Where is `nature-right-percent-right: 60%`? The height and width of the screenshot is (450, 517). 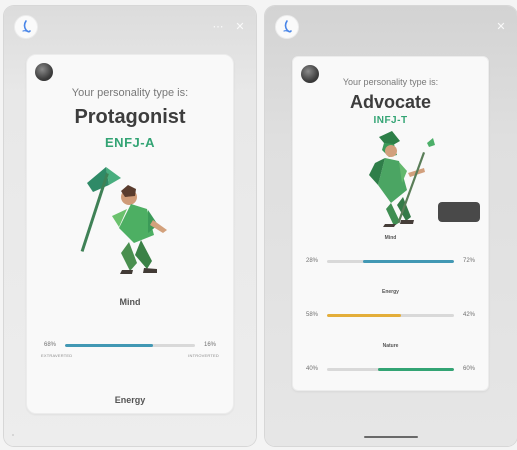
nature-right-percent-right: 60% is located at coordinates (468, 369).